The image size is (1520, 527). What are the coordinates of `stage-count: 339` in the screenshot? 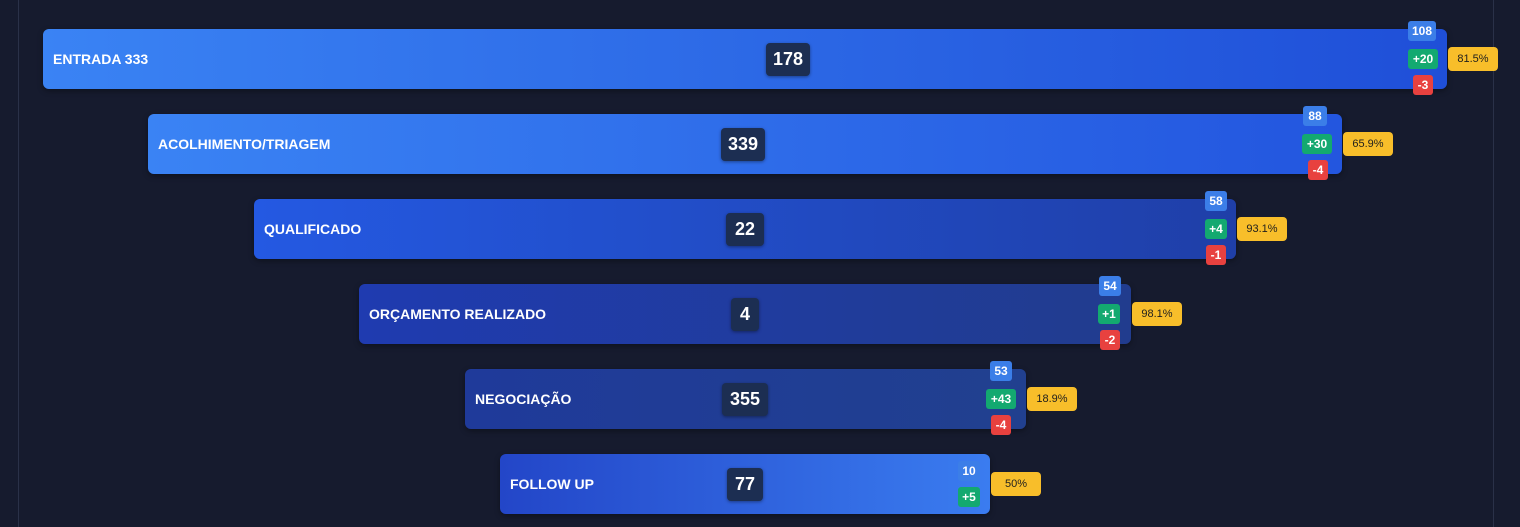 It's located at (743, 144).